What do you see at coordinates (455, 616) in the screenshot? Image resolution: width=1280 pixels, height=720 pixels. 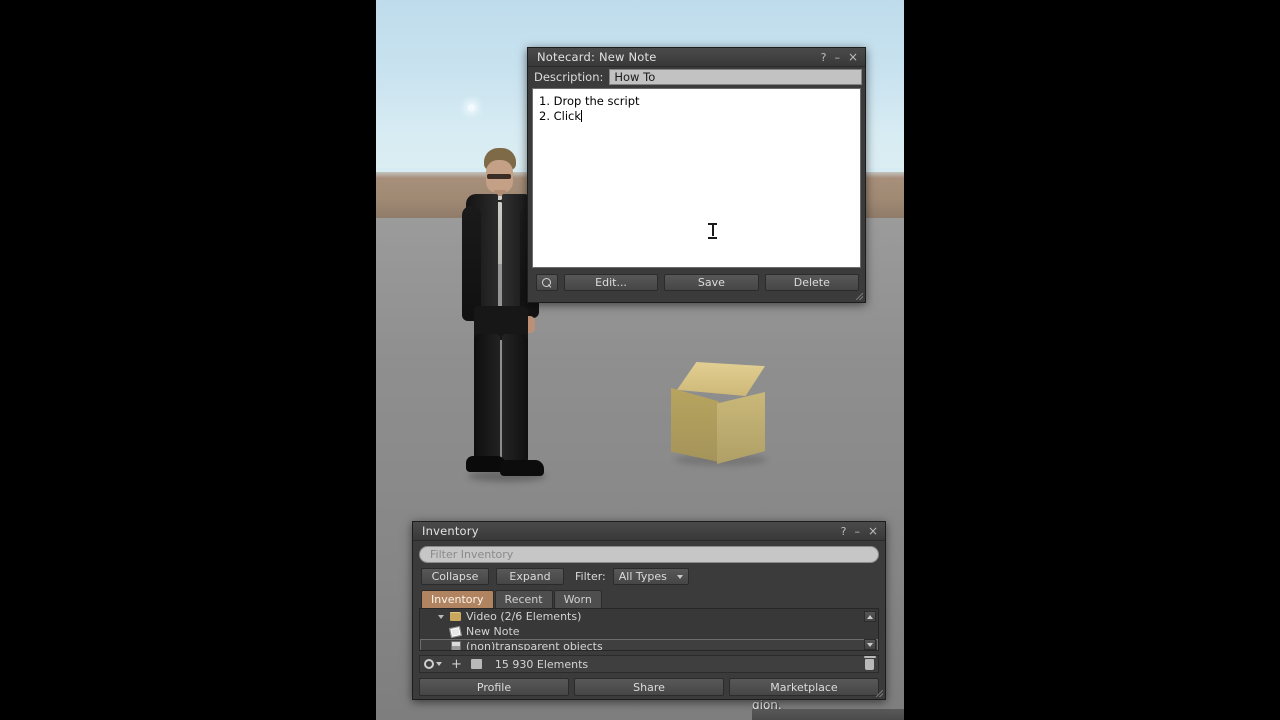 I see `folder-icon` at bounding box center [455, 616].